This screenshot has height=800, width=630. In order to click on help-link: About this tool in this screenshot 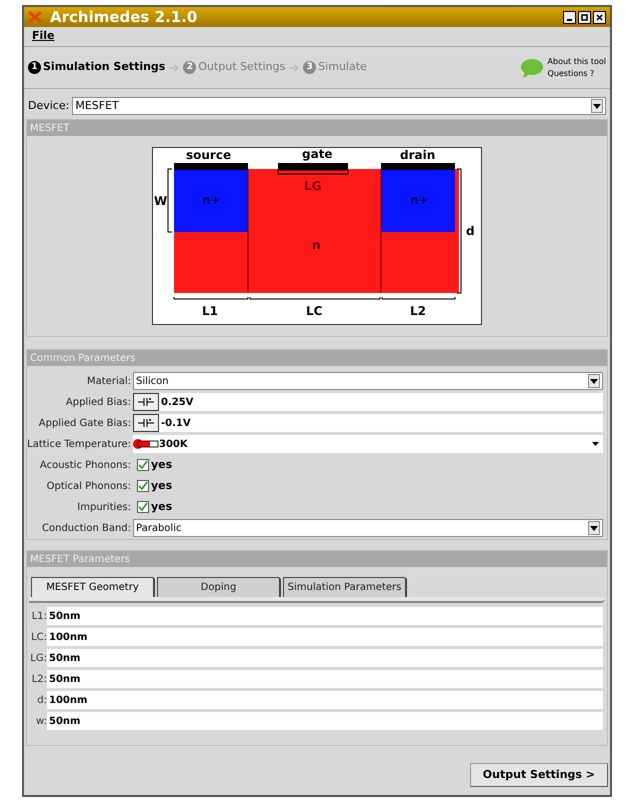, I will do `click(577, 62)`.